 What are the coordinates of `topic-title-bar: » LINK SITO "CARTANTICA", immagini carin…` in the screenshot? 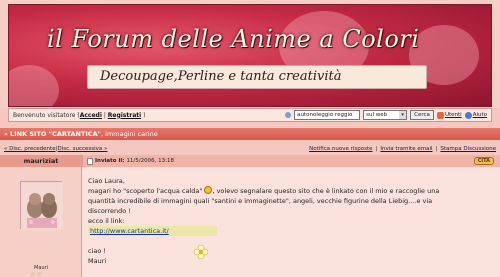 It's located at (250, 134).